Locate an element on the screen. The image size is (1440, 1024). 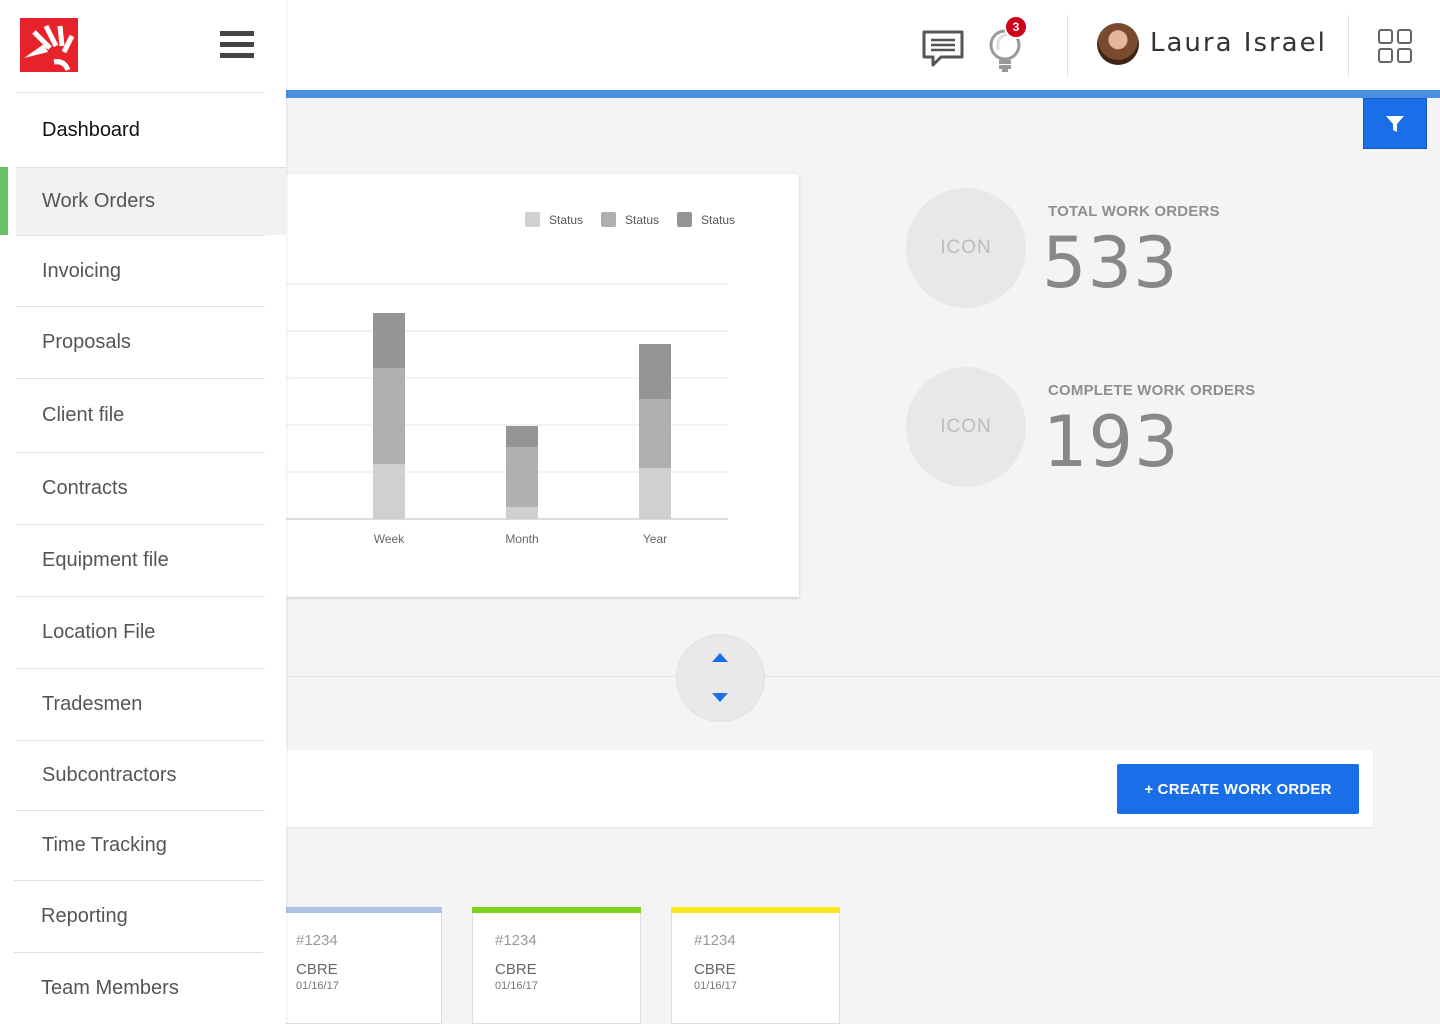
sidebar-item-label: Equipment file is located at coordinates (105, 560).